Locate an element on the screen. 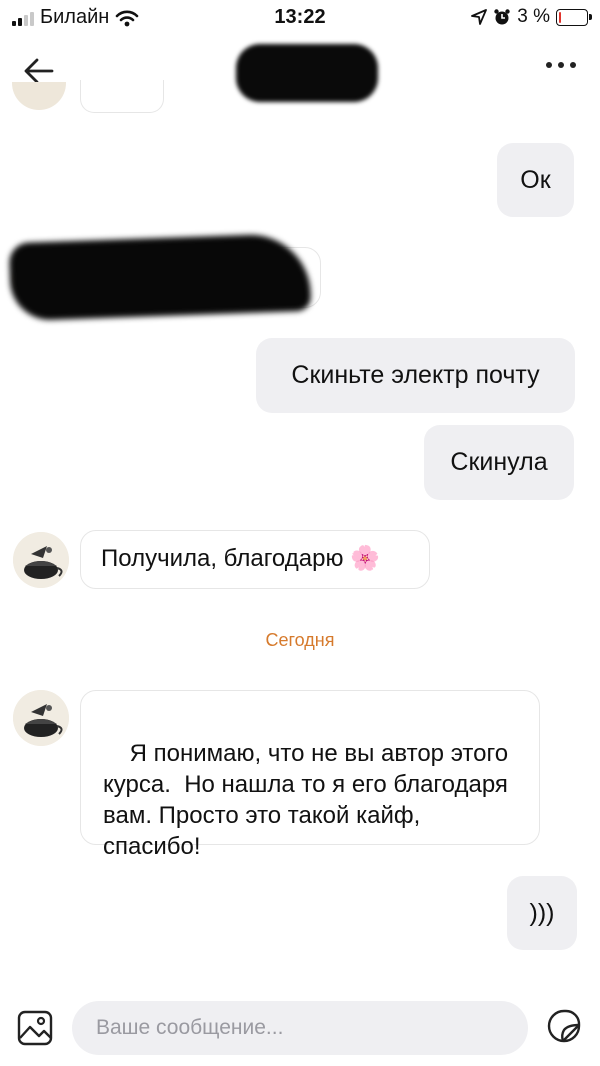 This screenshot has height=1066, width=600. message-bubble-partial is located at coordinates (122, 96).